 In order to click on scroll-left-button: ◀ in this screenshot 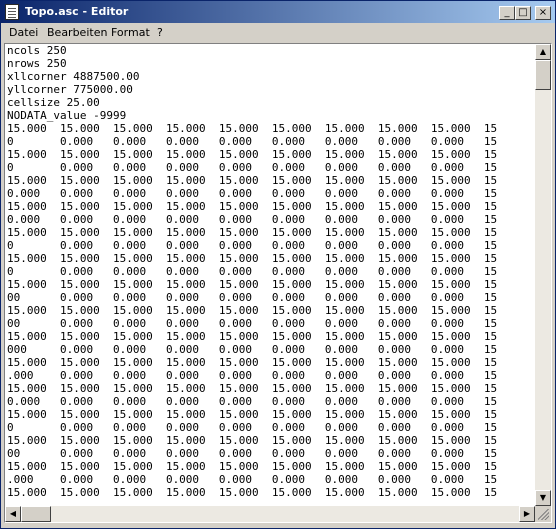, I will do `click(13, 514)`.